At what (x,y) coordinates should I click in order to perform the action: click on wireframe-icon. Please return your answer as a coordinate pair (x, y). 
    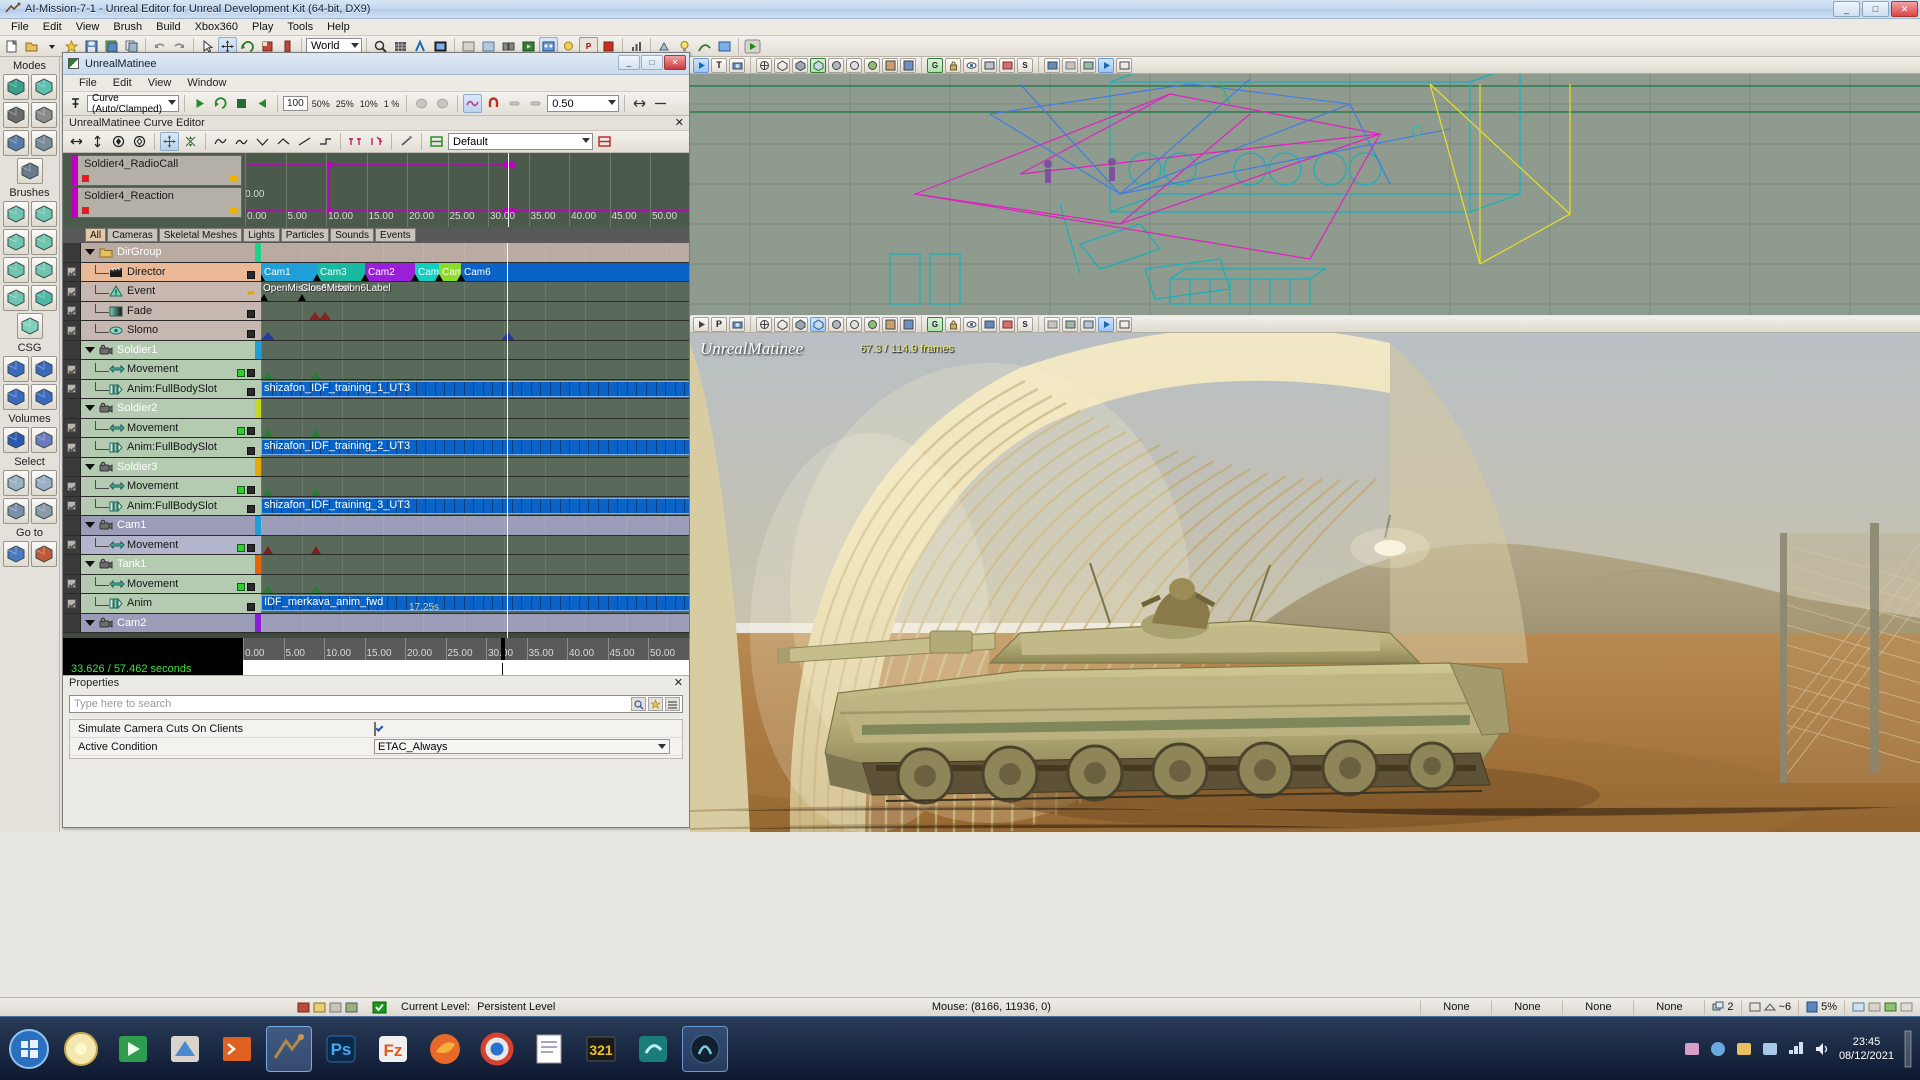
    Looking at the image, I should click on (764, 65).